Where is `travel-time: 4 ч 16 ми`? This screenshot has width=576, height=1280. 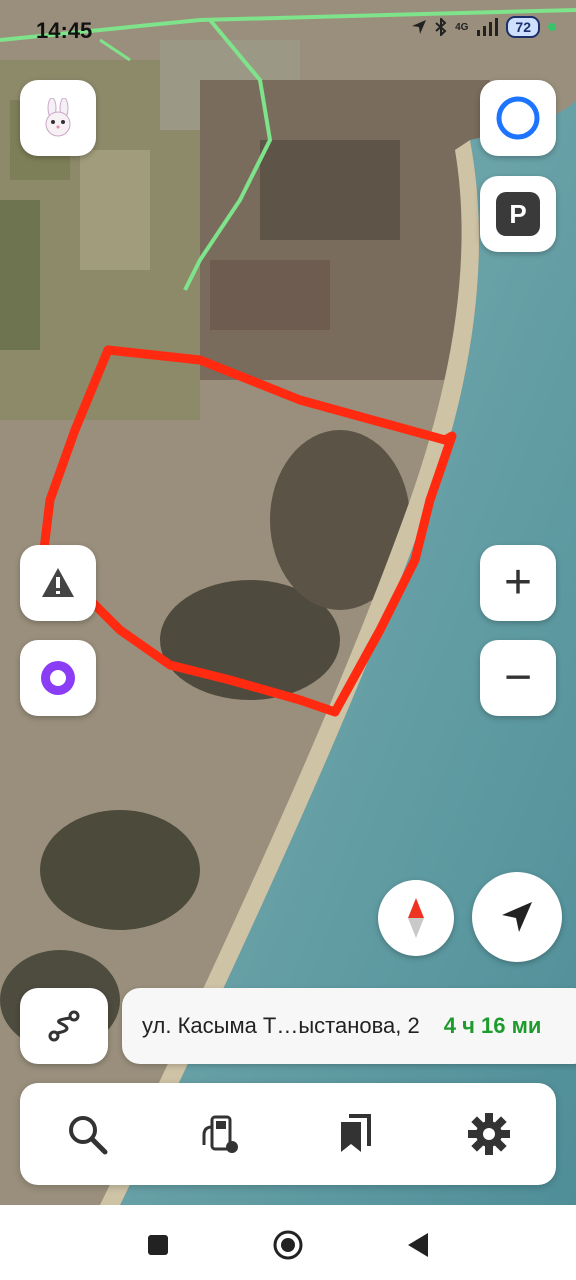
travel-time: 4 ч 16 ми is located at coordinates (492, 1025).